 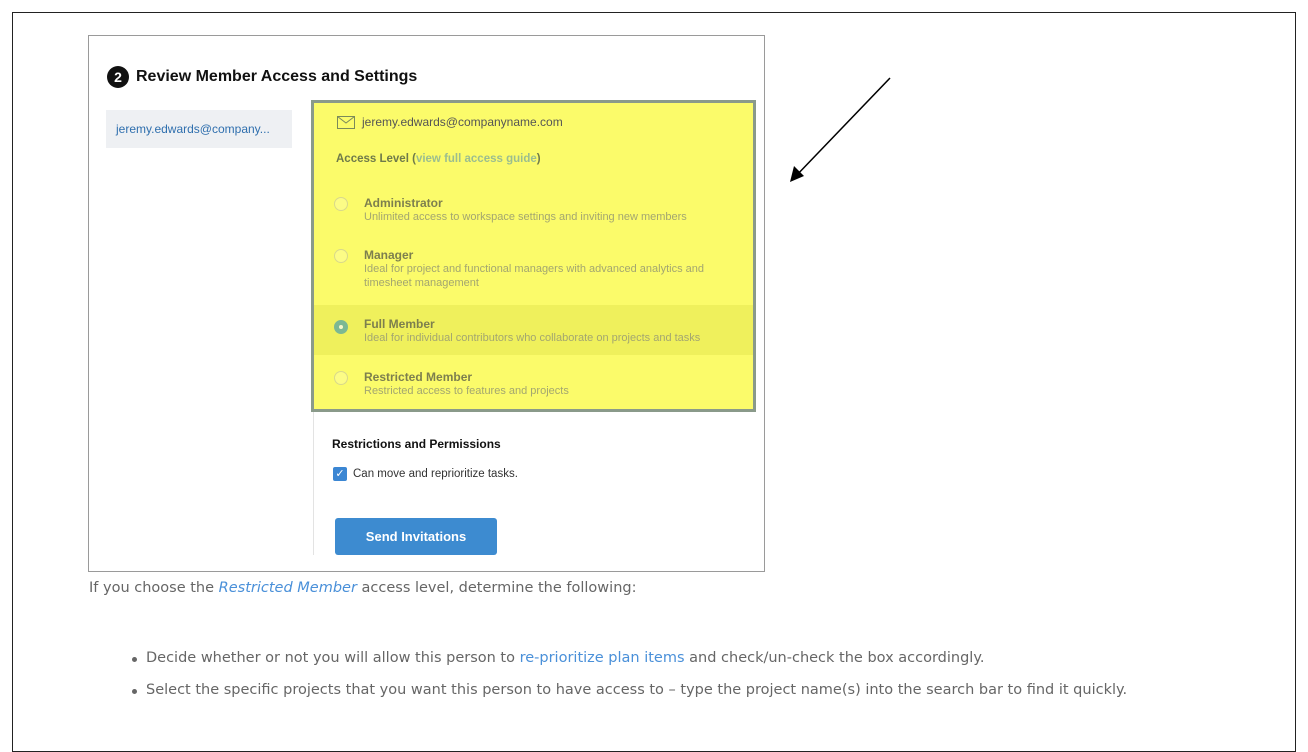 What do you see at coordinates (341, 256) in the screenshot?
I see `radio-manager` at bounding box center [341, 256].